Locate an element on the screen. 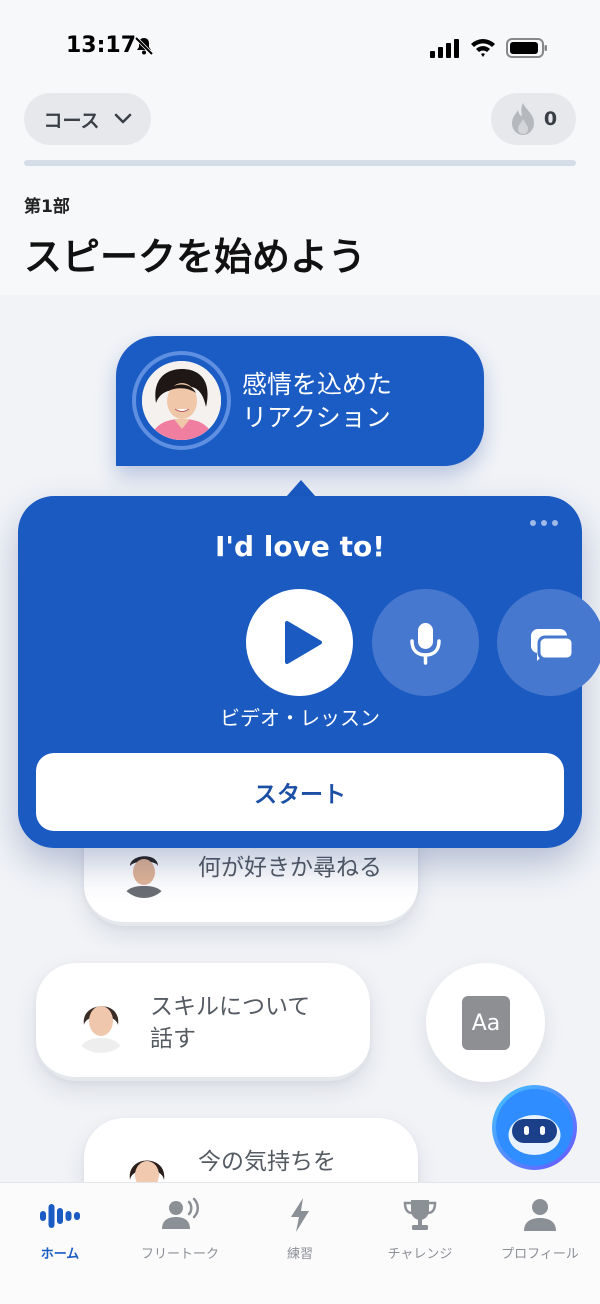 The image size is (600, 1304). lightning-icon is located at coordinates (300, 1215).